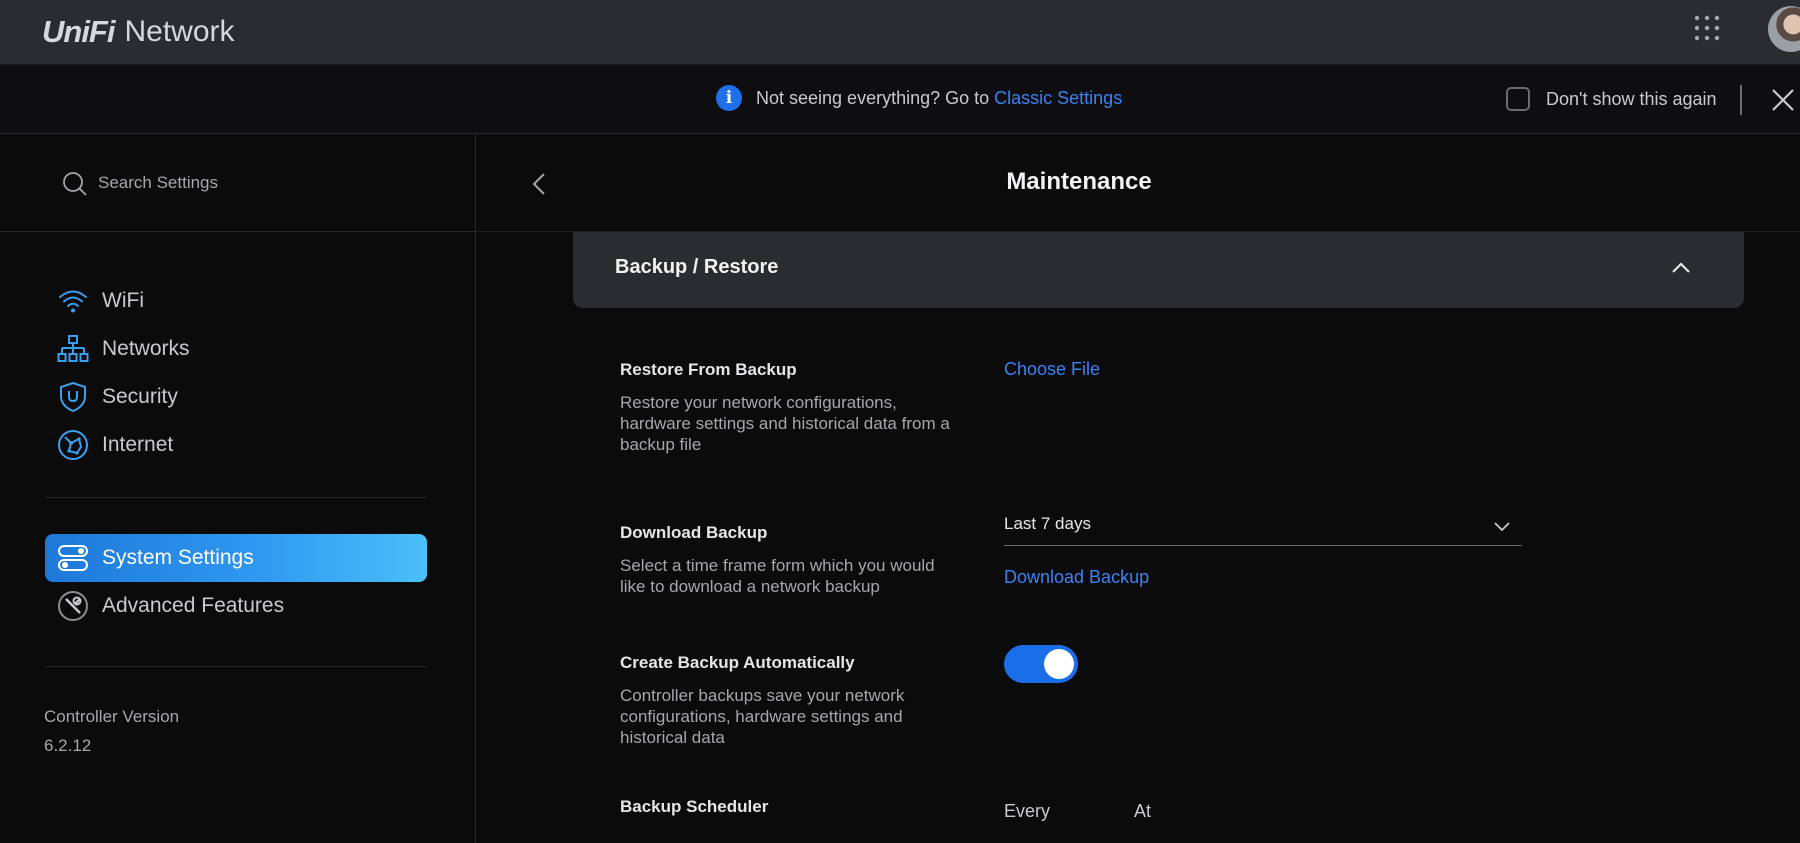 Image resolution: width=1800 pixels, height=843 pixels. I want to click on controller-version-value: 6.2.12, so click(68, 745).